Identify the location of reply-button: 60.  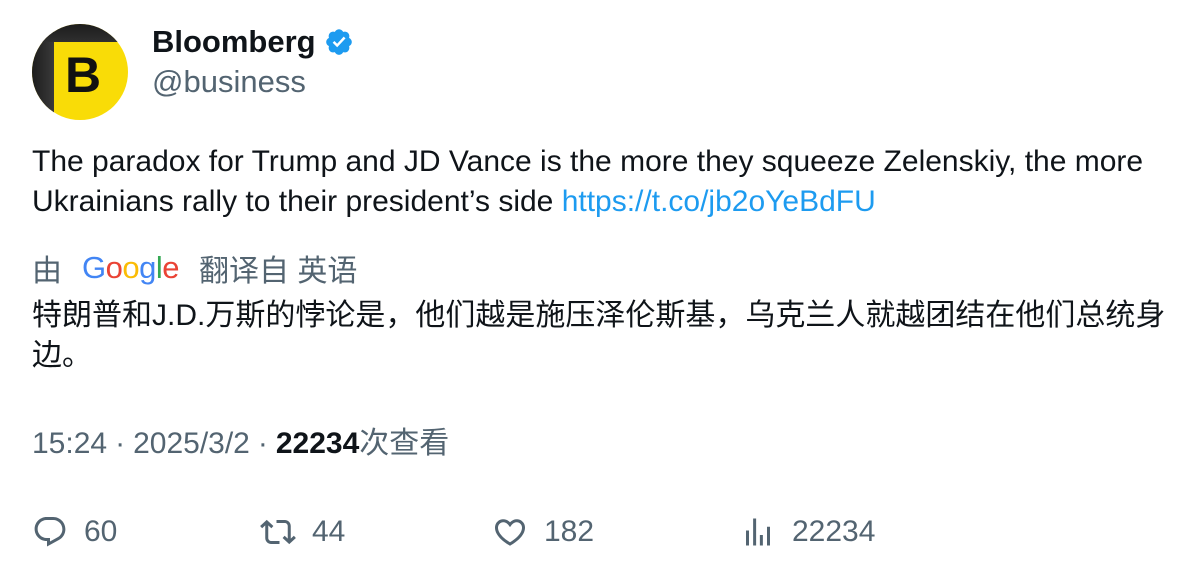
(74, 532).